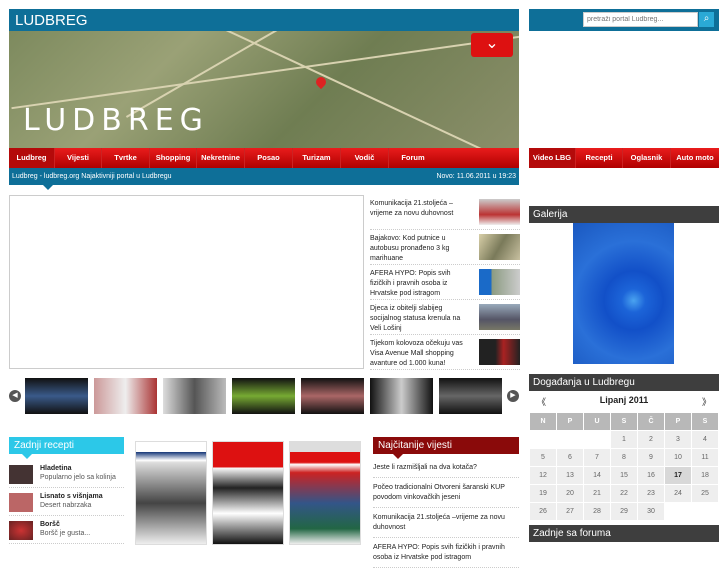  I want to click on nav-oglasnik: Oglasnik, so click(647, 158).